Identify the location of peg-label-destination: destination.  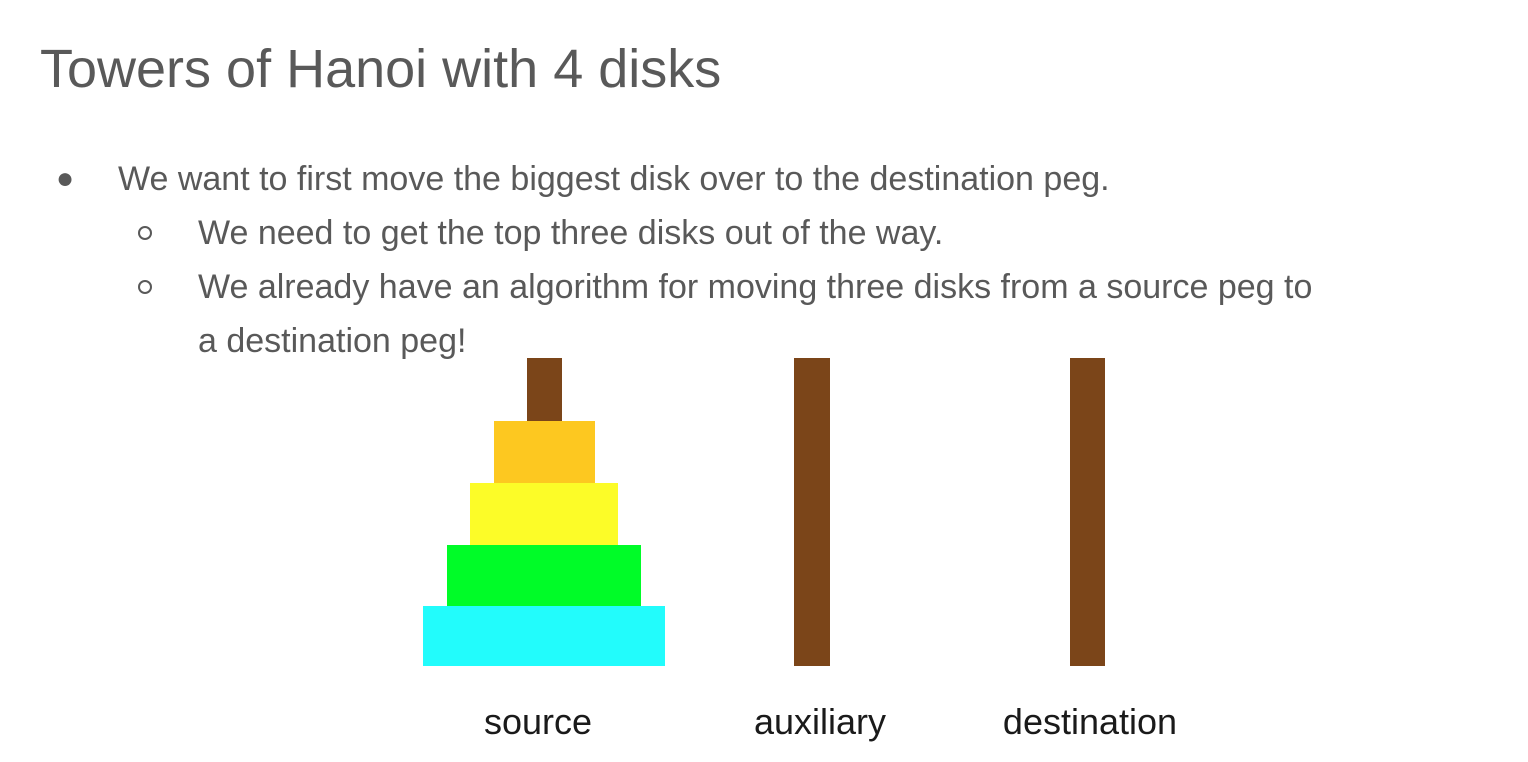
(1090, 721).